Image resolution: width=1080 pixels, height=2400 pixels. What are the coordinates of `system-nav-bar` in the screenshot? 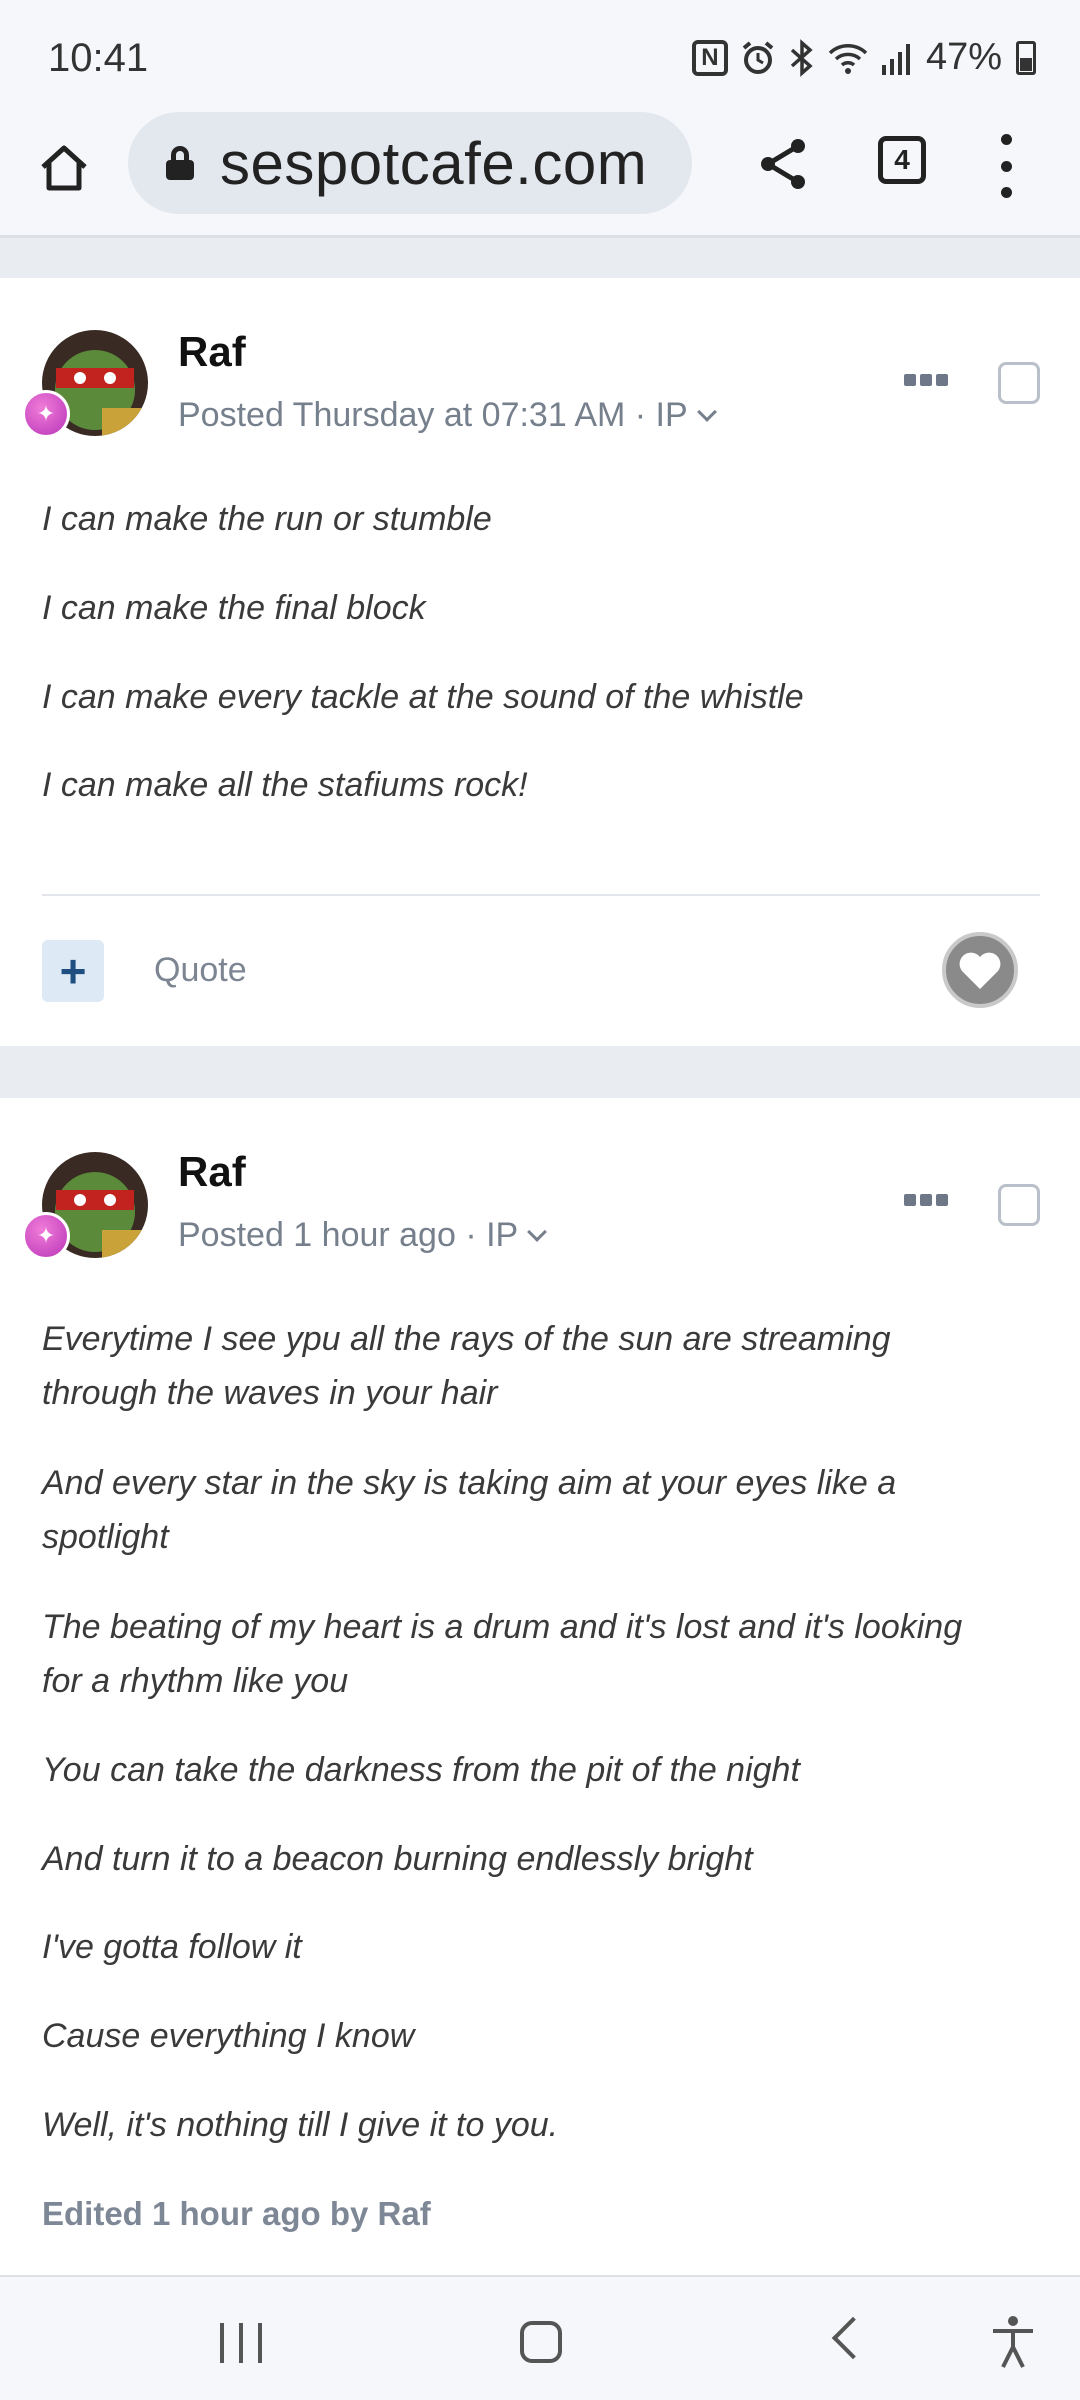 It's located at (540, 2337).